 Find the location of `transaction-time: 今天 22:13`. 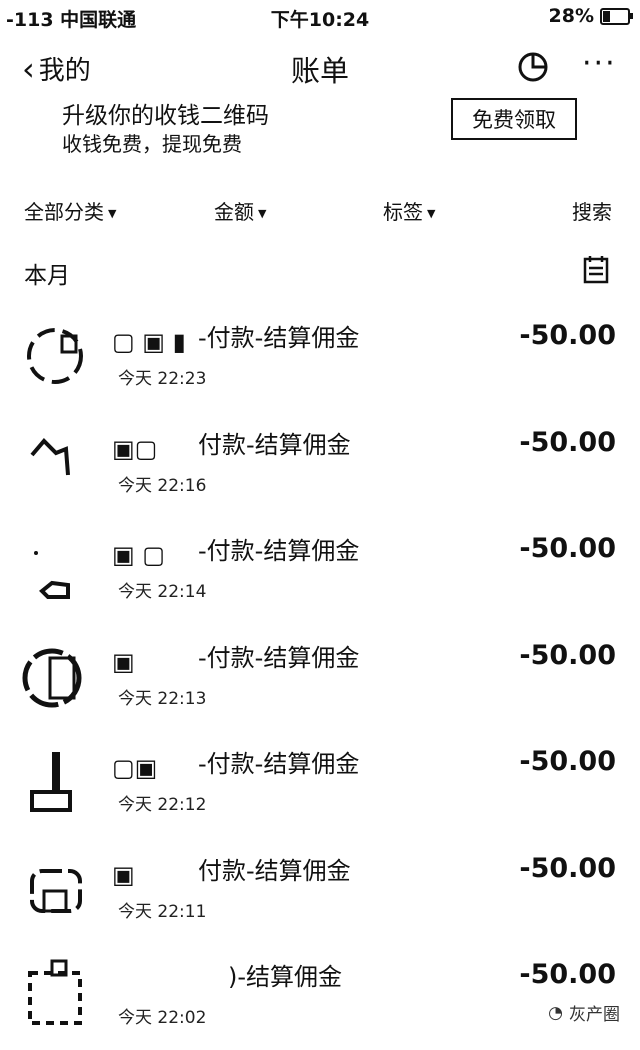

transaction-time: 今天 22:13 is located at coordinates (162, 698).